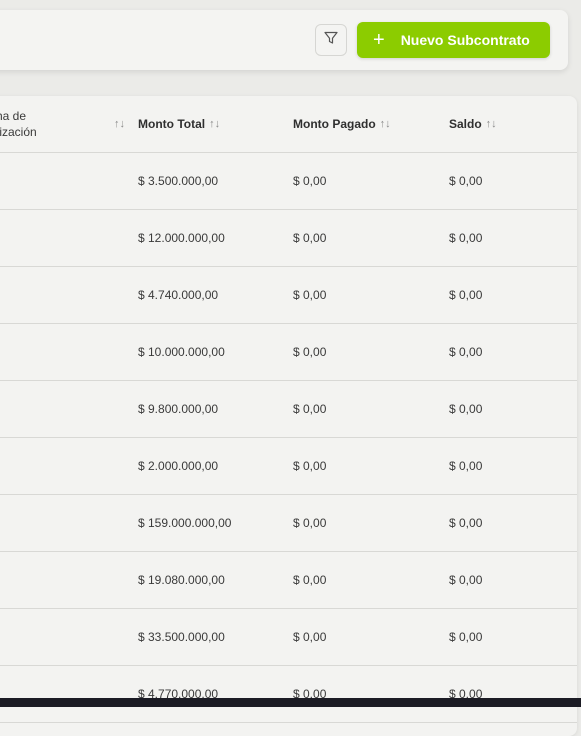  I want to click on table-row: $ 9.800.000,00 $ 0,00 $ 0,00, so click(288, 409).